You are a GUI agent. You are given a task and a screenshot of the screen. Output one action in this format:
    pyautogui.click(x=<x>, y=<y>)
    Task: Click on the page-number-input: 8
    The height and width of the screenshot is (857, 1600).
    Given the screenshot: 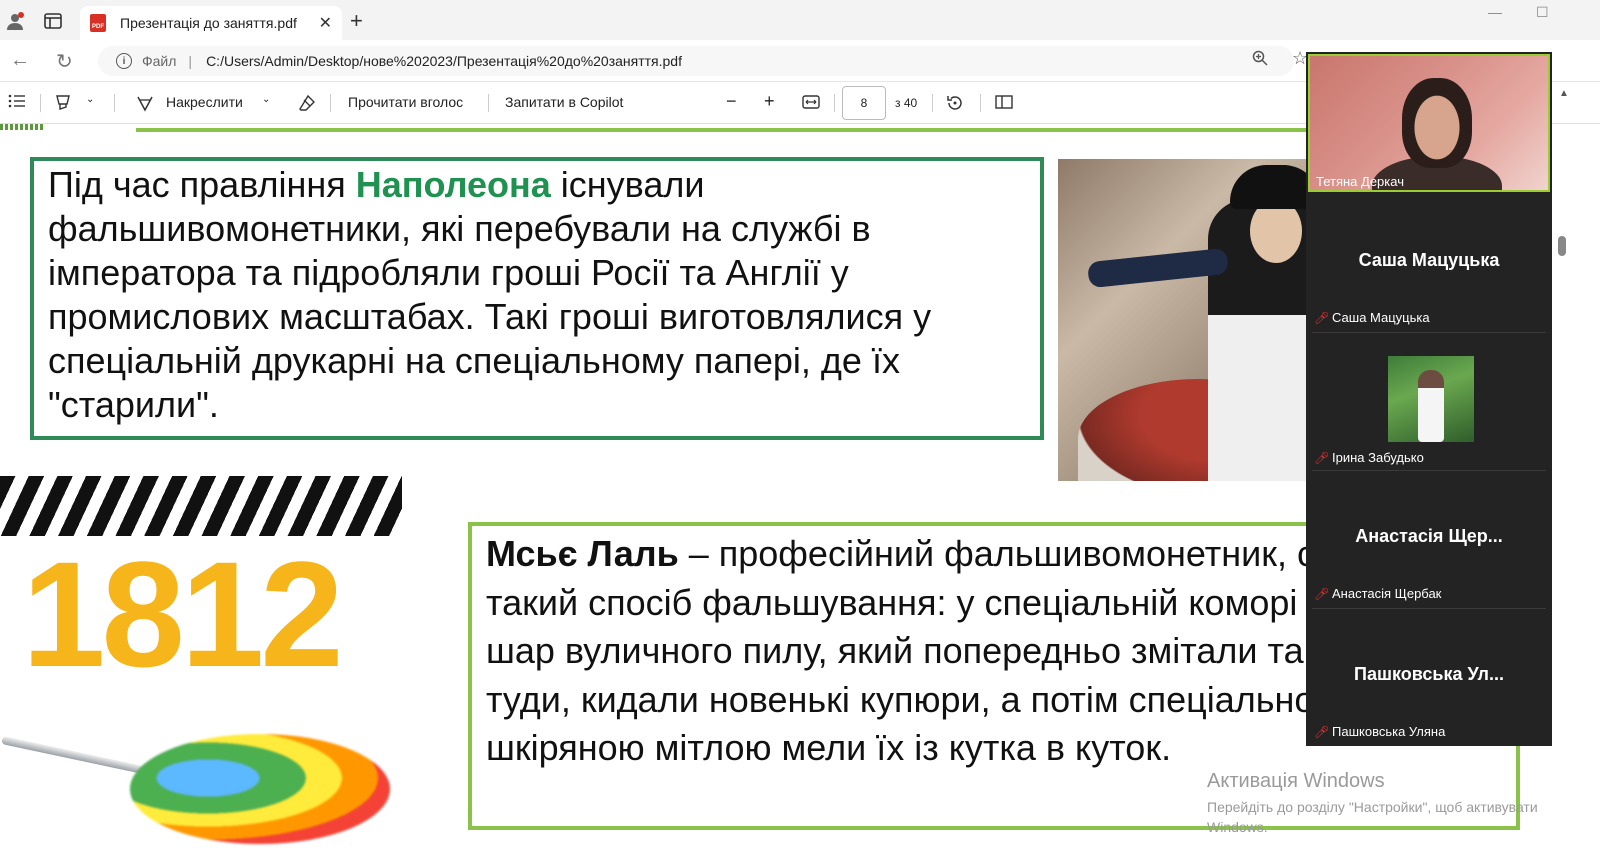 What is the action you would take?
    pyautogui.click(x=864, y=103)
    